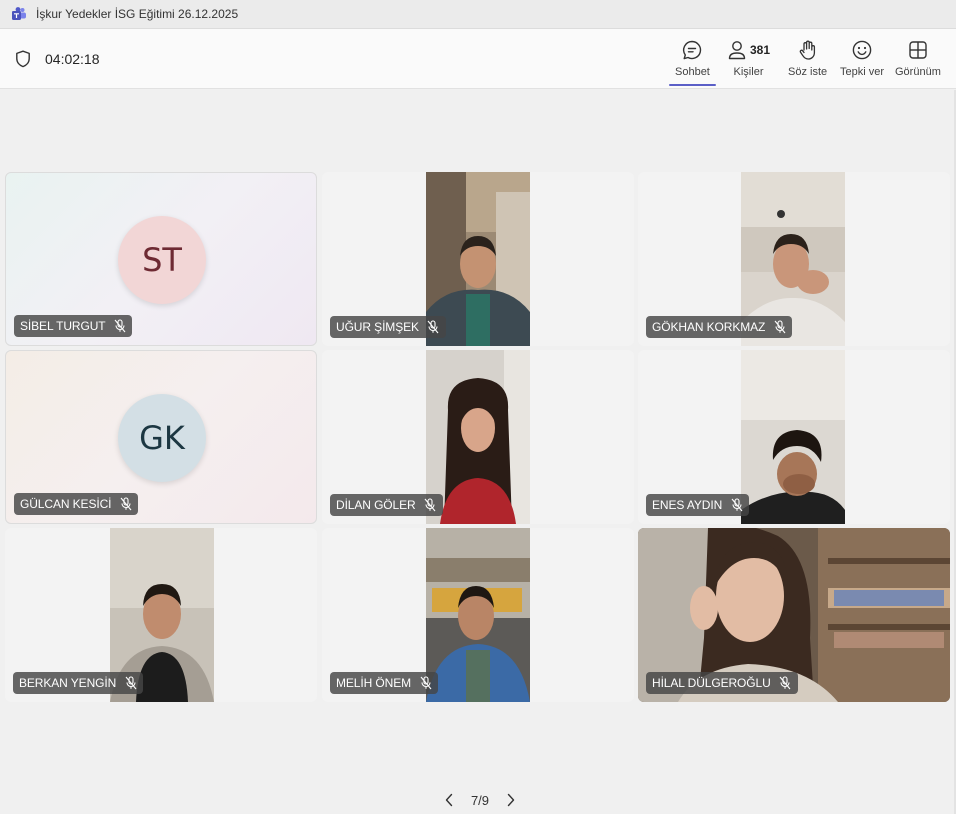  I want to click on participant-name: MELİH ÖNEM, so click(374, 683).